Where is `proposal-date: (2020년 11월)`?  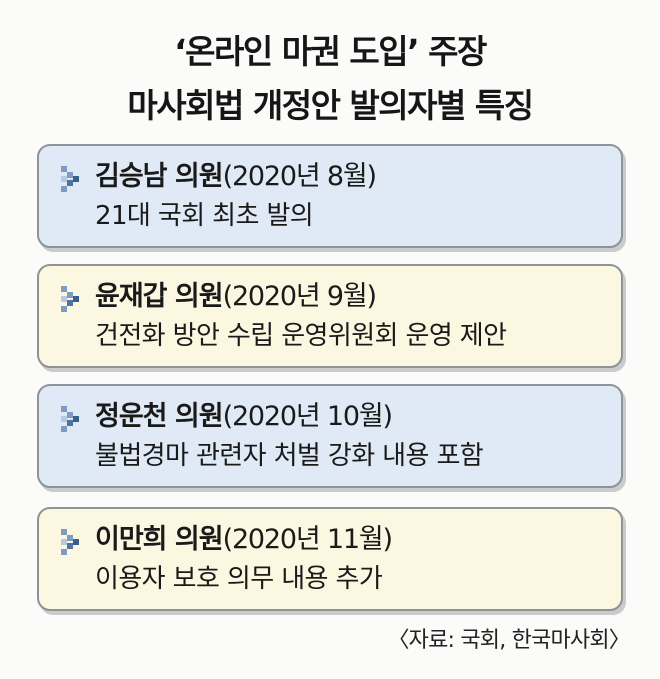
proposal-date: (2020년 11월) is located at coordinates (307, 539).